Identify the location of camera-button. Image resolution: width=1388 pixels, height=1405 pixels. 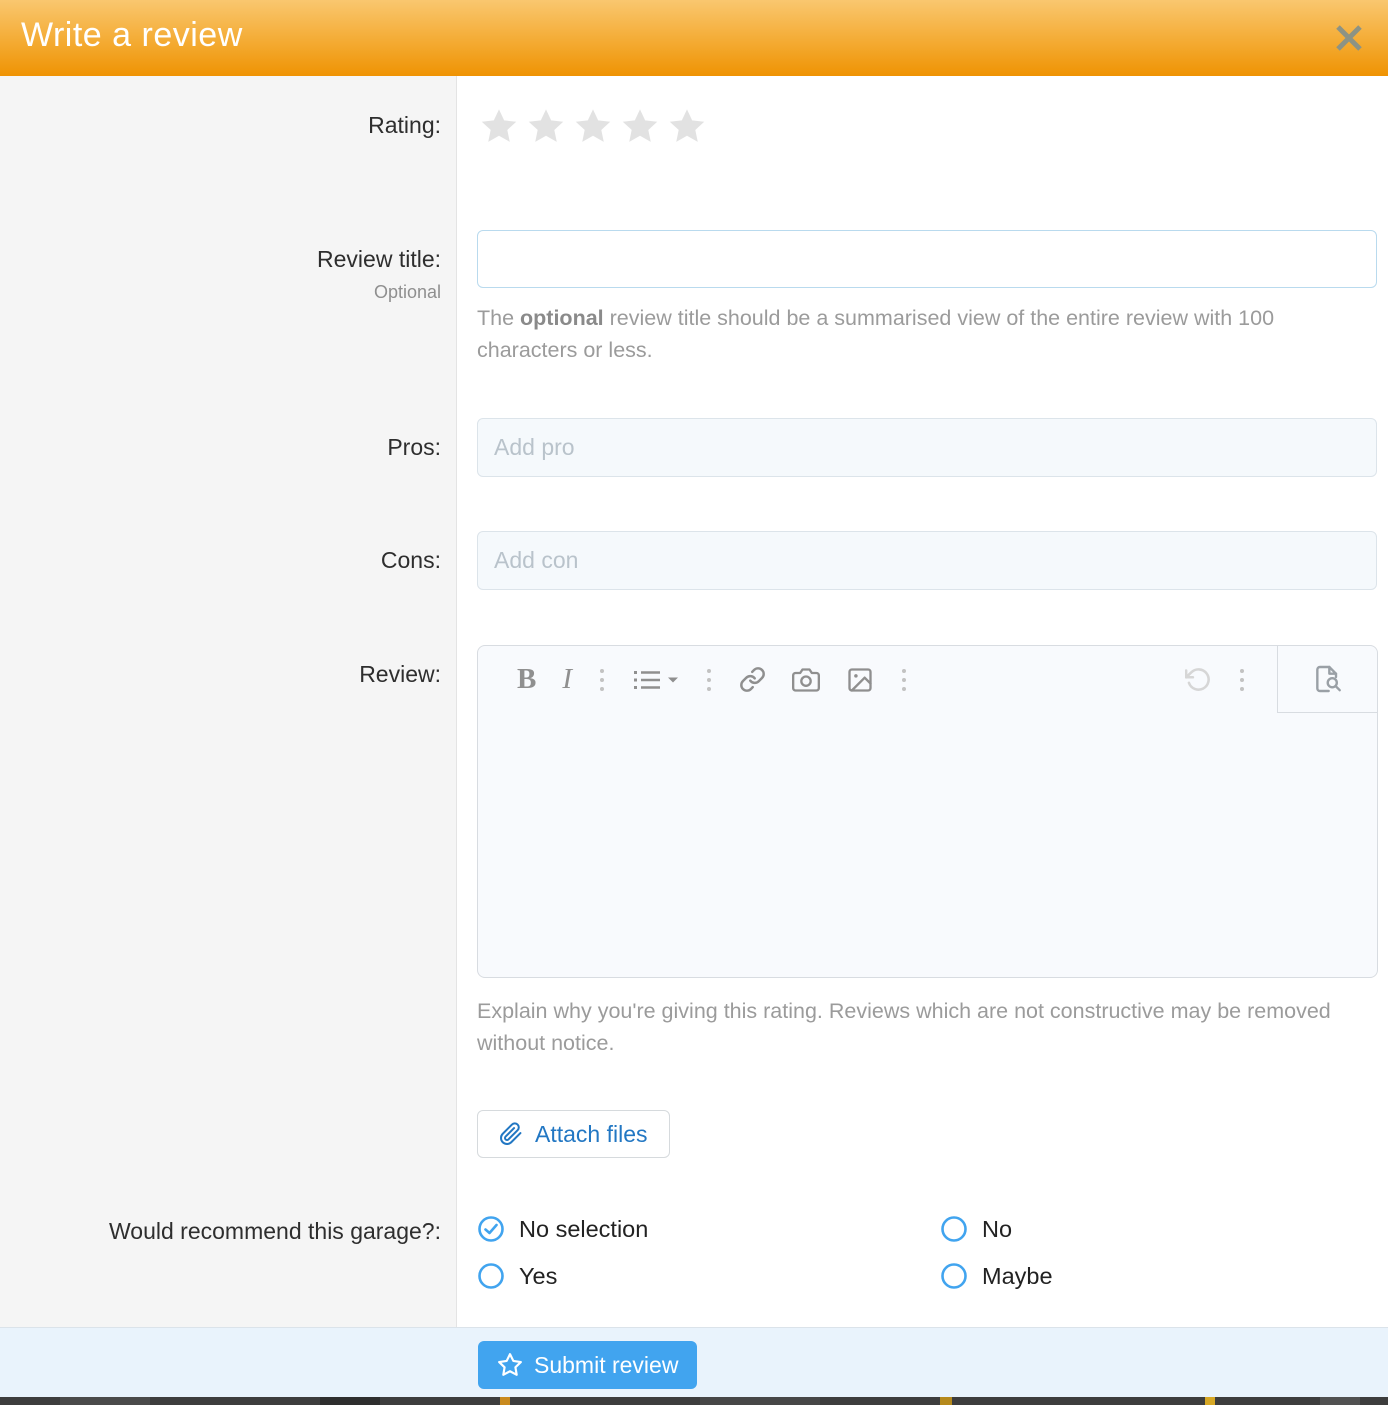
(806, 680).